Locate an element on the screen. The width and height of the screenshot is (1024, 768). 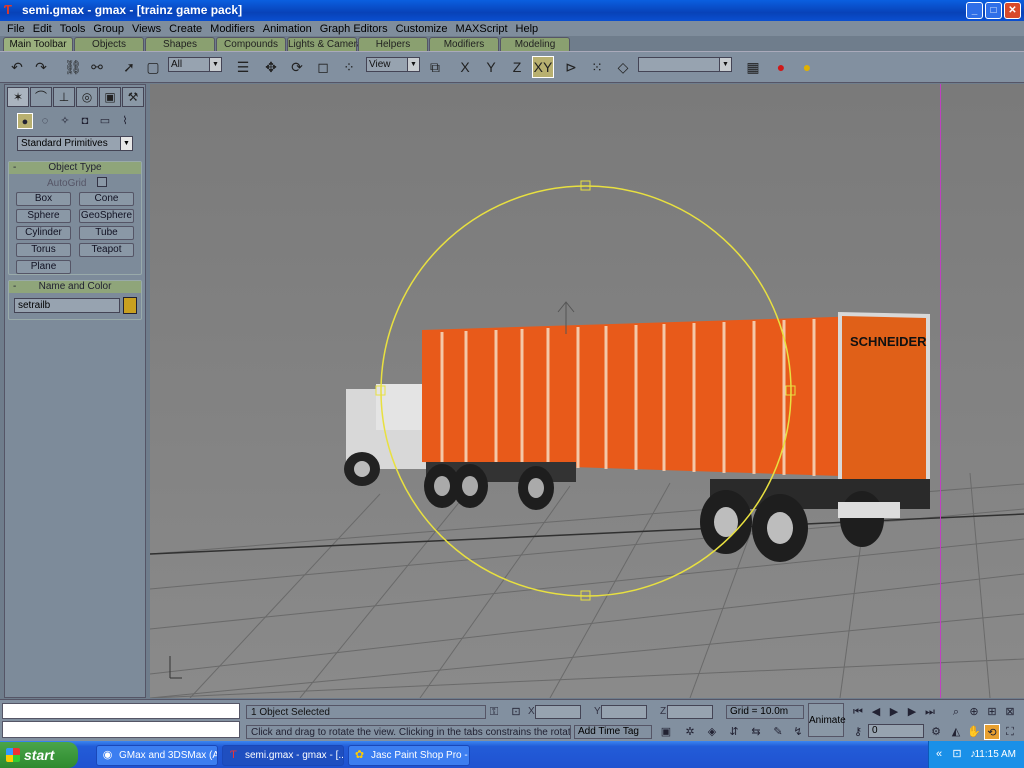
object-type-header: - Object Type is located at coordinates (75, 168).